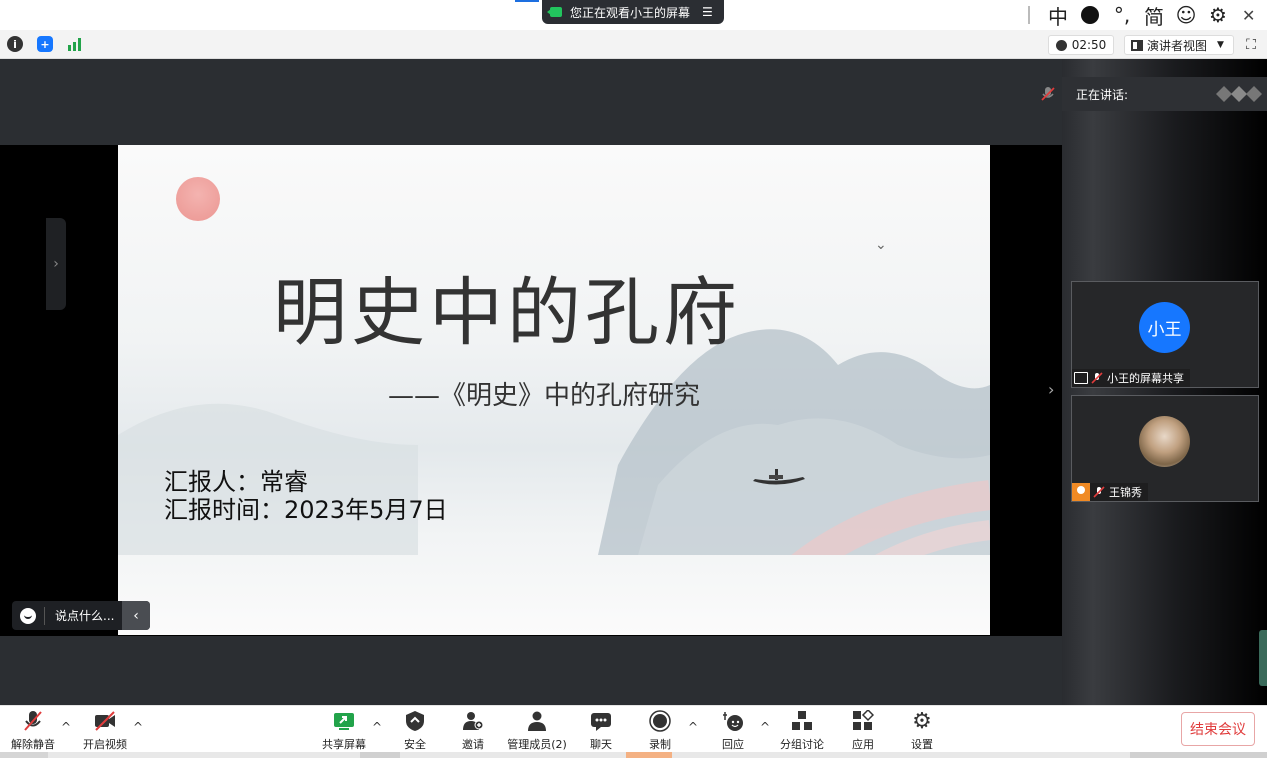 The width and height of the screenshot is (1267, 758). What do you see at coordinates (601, 744) in the screenshot?
I see `chat-label: 聊天` at bounding box center [601, 744].